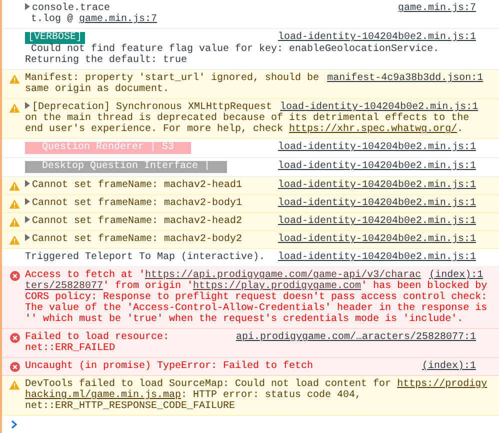 This screenshot has width=499, height=433. Describe the element at coordinates (247, 118) in the screenshot. I see `message-text: on the main thread is deprecated because of its detrimental effects to the` at that location.